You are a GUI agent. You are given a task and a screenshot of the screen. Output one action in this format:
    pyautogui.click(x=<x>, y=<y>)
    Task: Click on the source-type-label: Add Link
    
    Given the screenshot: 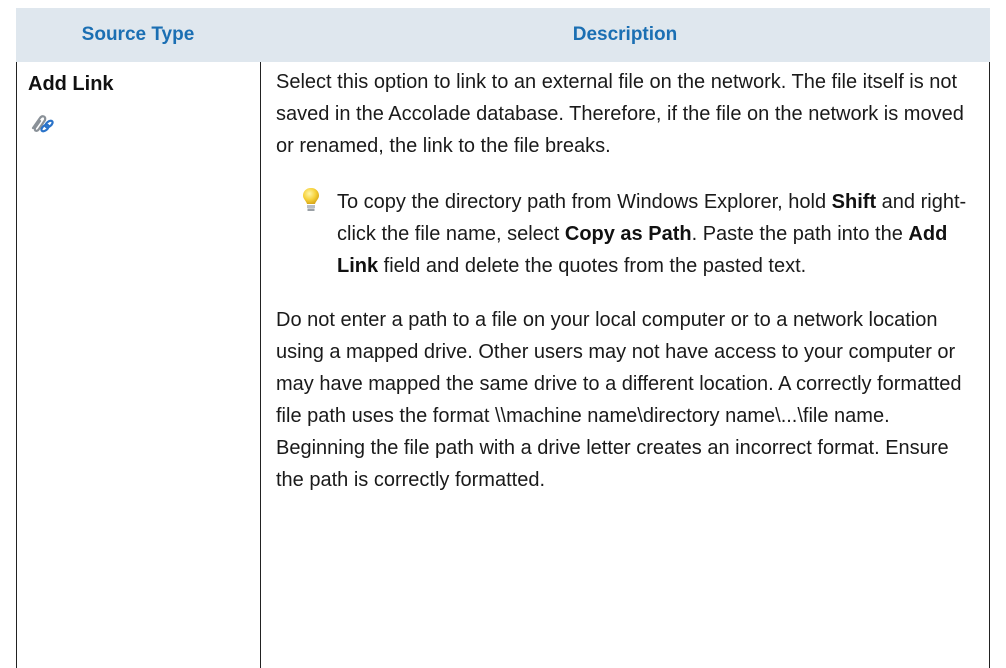 What is the action you would take?
    pyautogui.click(x=71, y=84)
    